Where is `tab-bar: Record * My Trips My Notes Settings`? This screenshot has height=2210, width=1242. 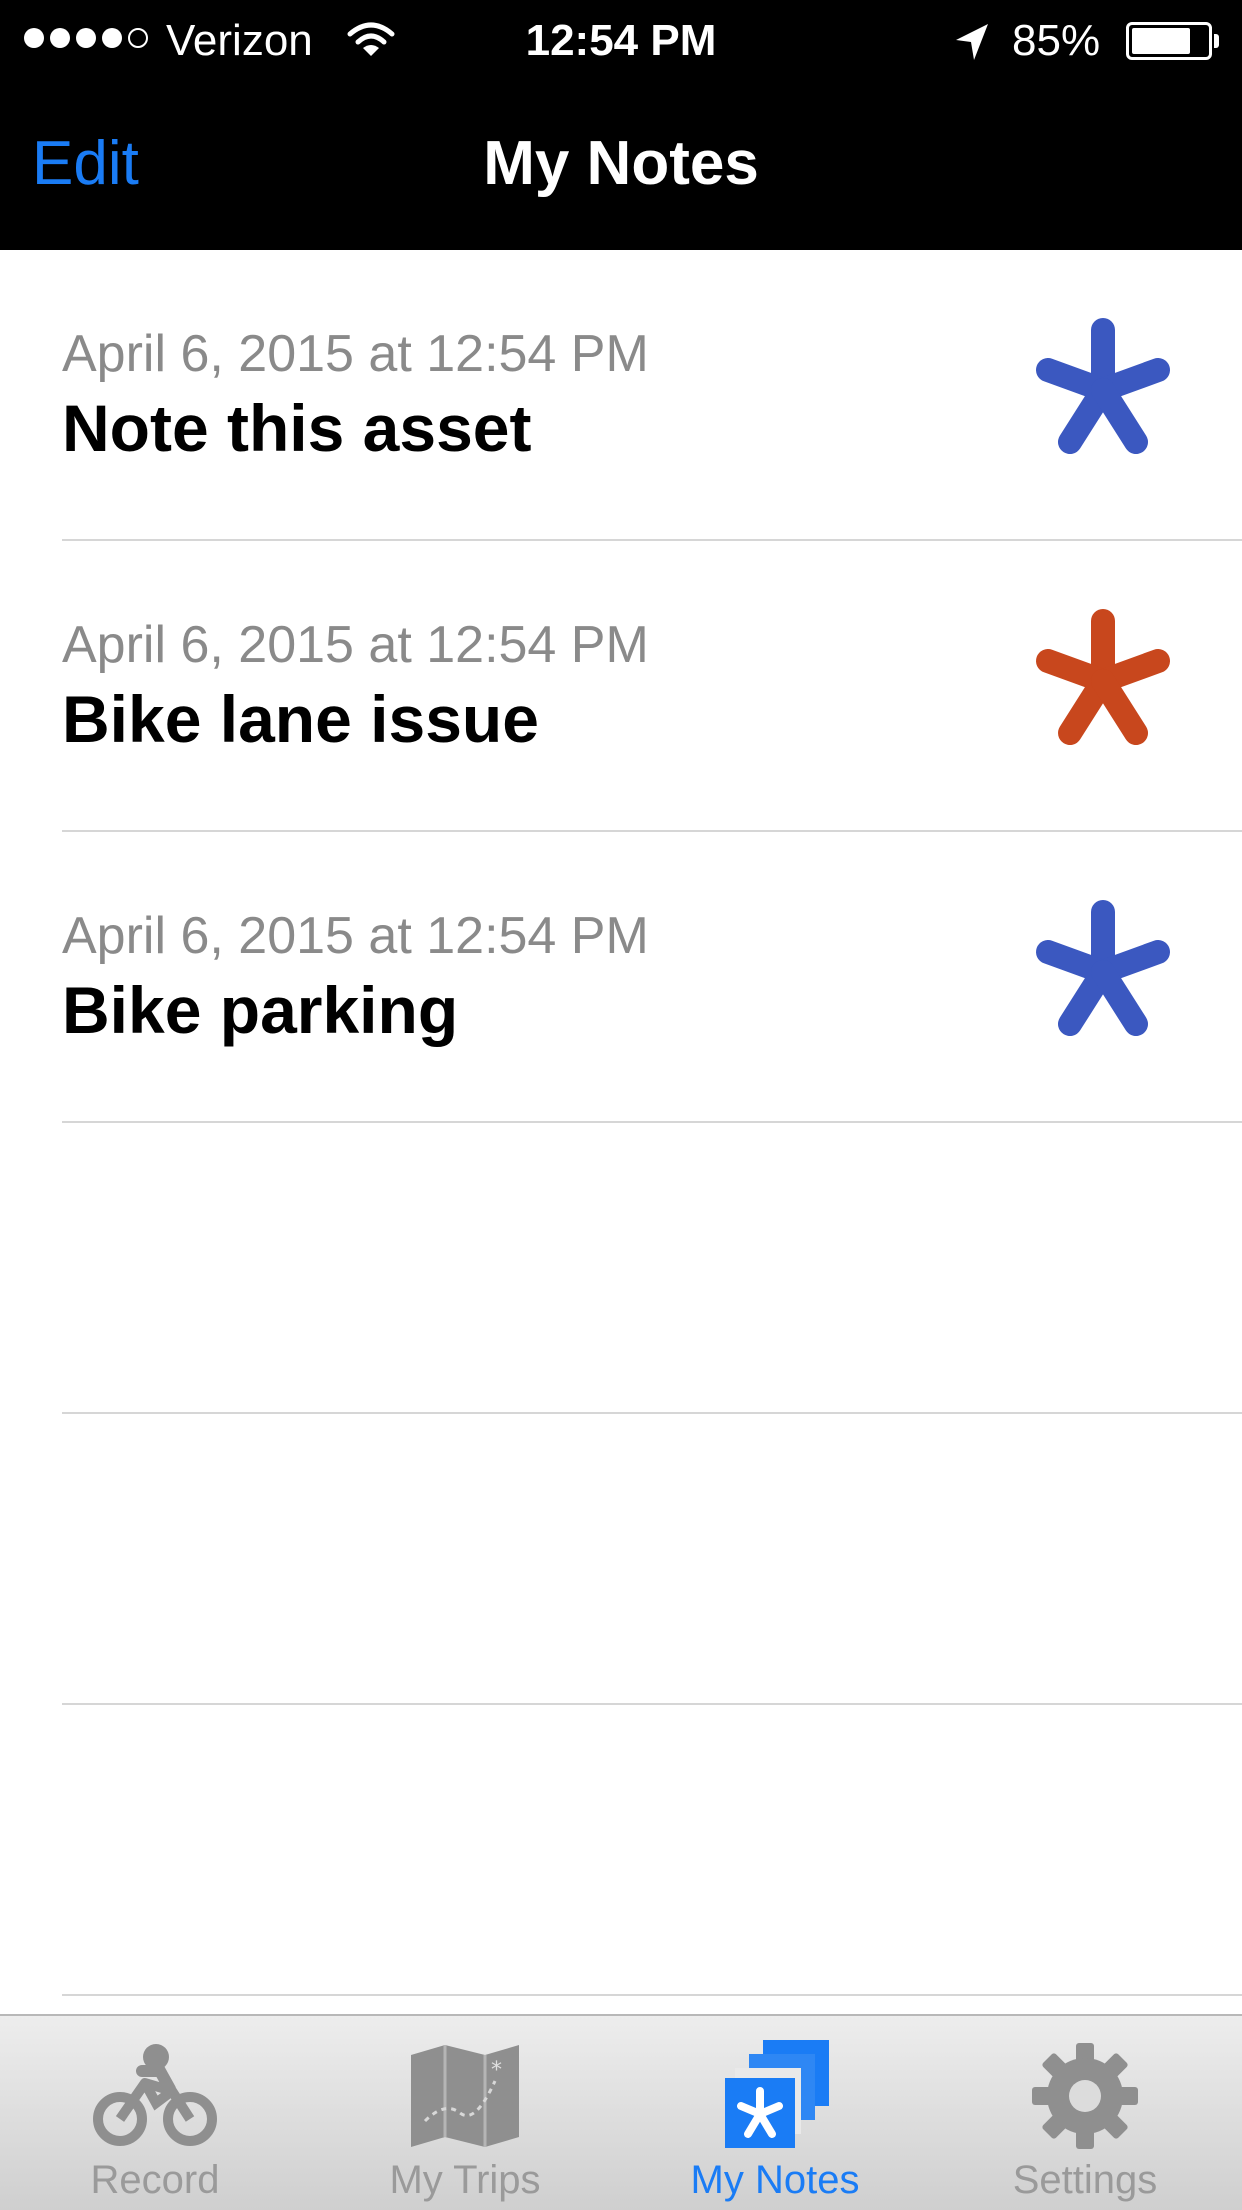 tab-bar: Record * My Trips My Notes Settings is located at coordinates (621, 2112).